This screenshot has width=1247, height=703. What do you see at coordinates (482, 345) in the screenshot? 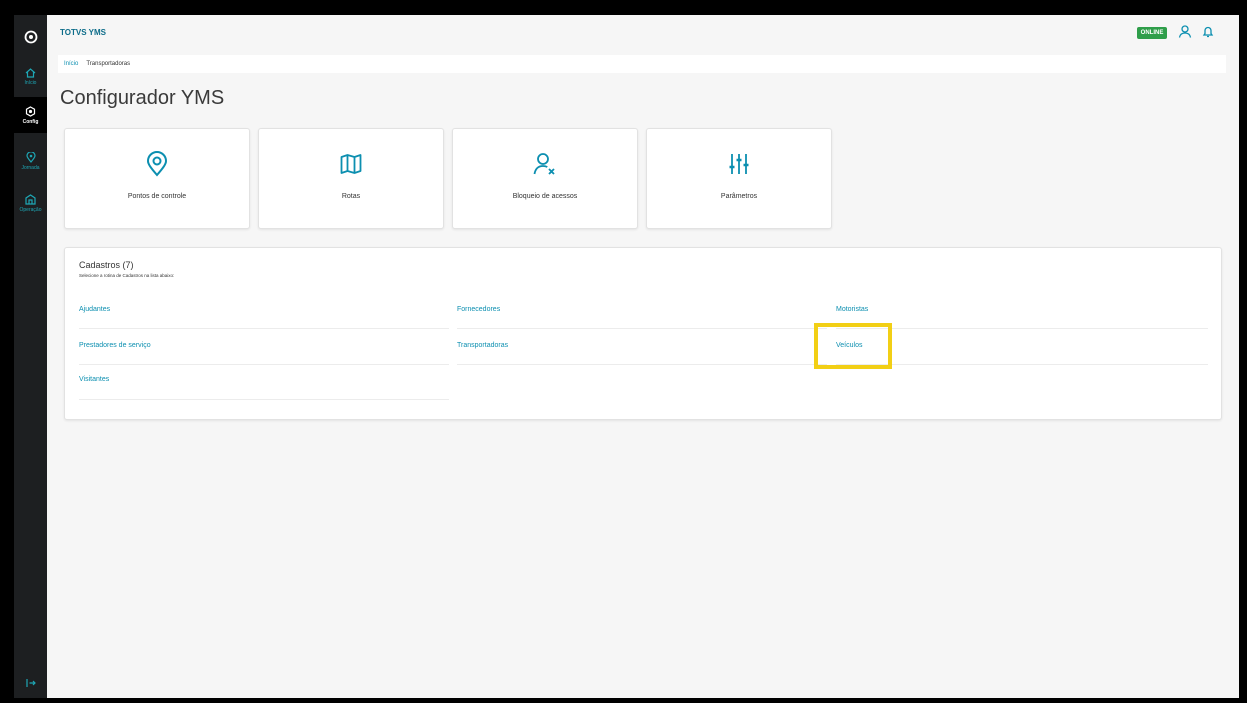
I see `cadastro-link-transportadoras: Transportadoras` at bounding box center [482, 345].